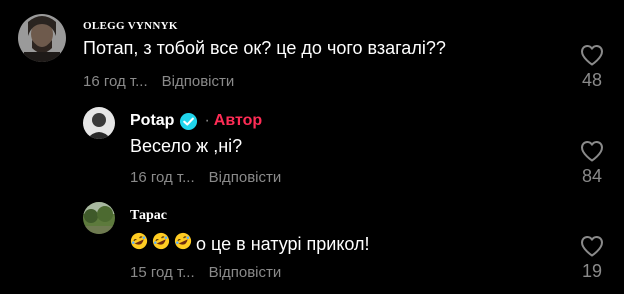 This screenshot has width=624, height=294. What do you see at coordinates (189, 121) in the screenshot?
I see `verified-badge-icon` at bounding box center [189, 121].